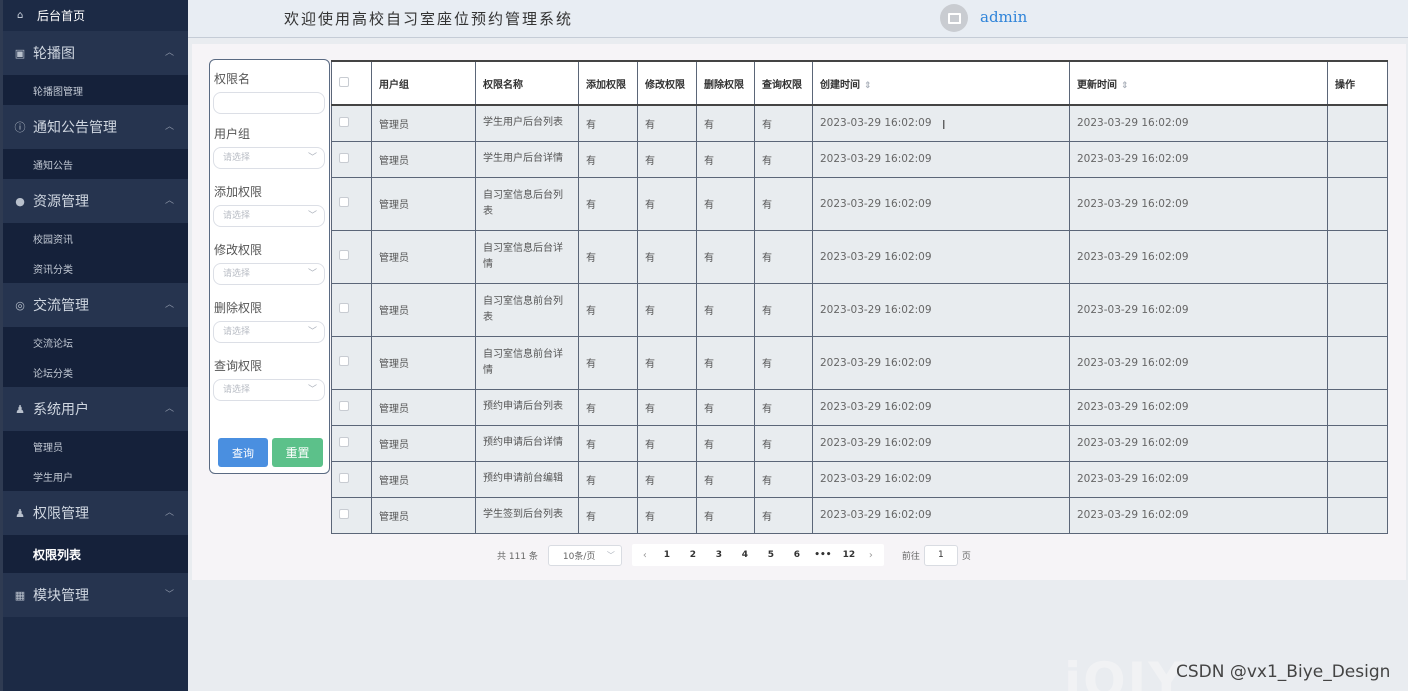  What do you see at coordinates (169, 127) in the screenshot?
I see `chevron-up-icon: ︿` at bounding box center [169, 127].